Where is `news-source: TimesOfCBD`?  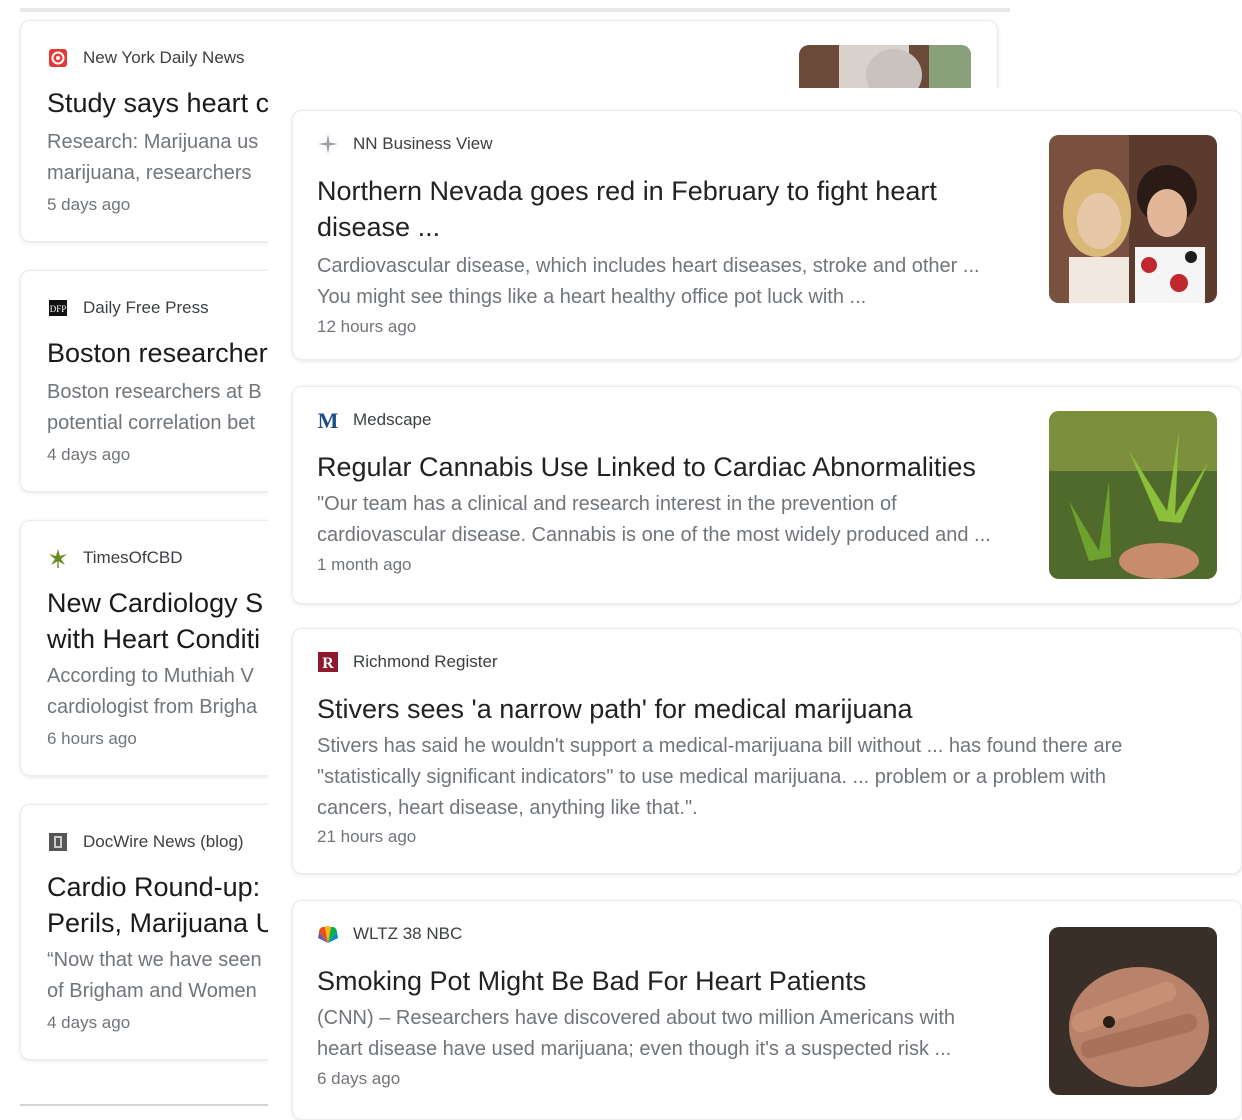 news-source: TimesOfCBD is located at coordinates (115, 558).